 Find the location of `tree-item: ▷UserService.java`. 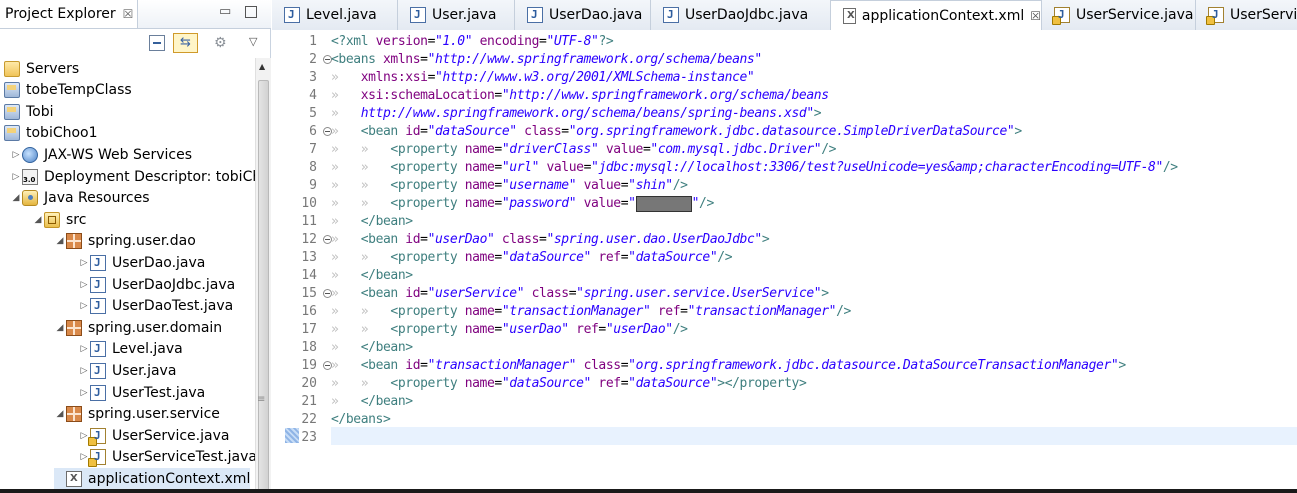

tree-item: ▷UserService.java is located at coordinates (153, 435).